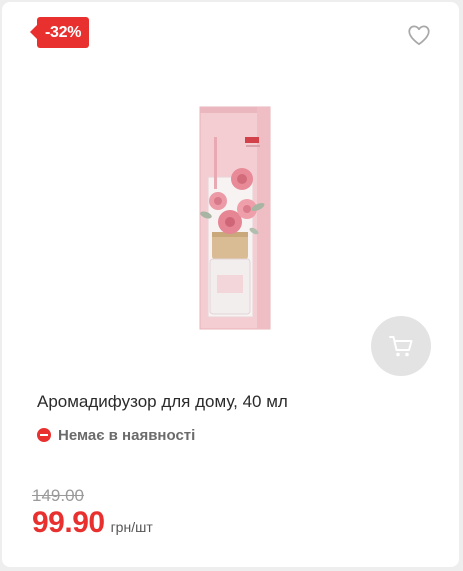  I want to click on product-image, so click(237, 214).